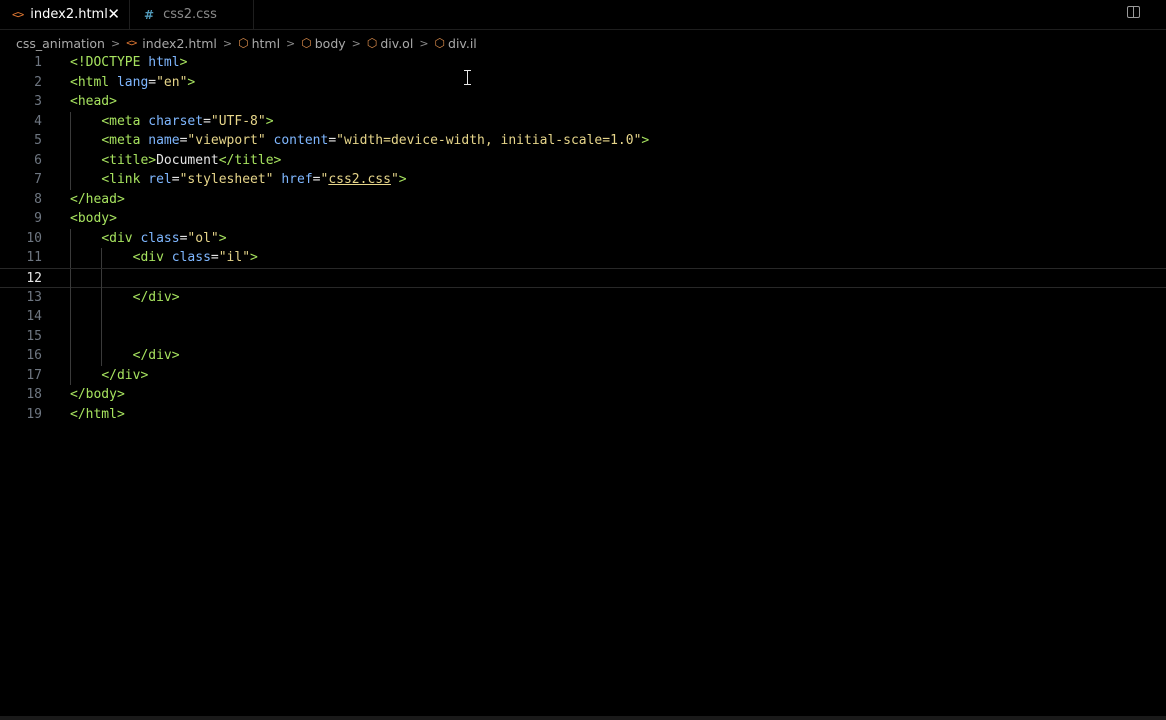 This screenshot has width=1166, height=720. Describe the element at coordinates (34, 279) in the screenshot. I see `line-number: 12` at that location.